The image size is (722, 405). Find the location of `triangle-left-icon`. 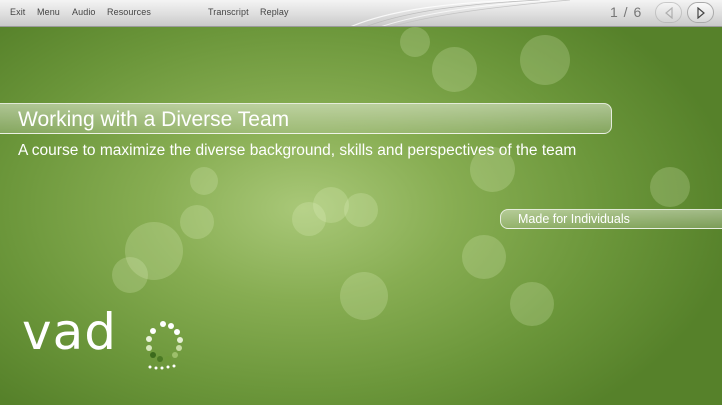

triangle-left-icon is located at coordinates (668, 12).